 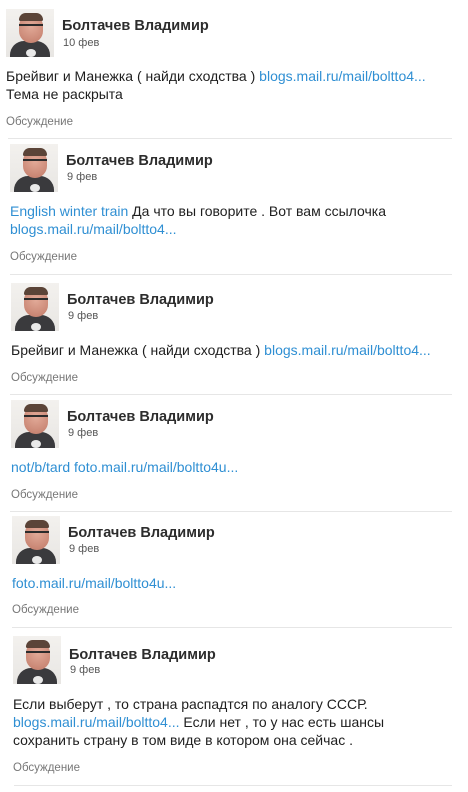 I want to click on post-text-fragment: Тема не раскрыта, so click(x=64, y=94).